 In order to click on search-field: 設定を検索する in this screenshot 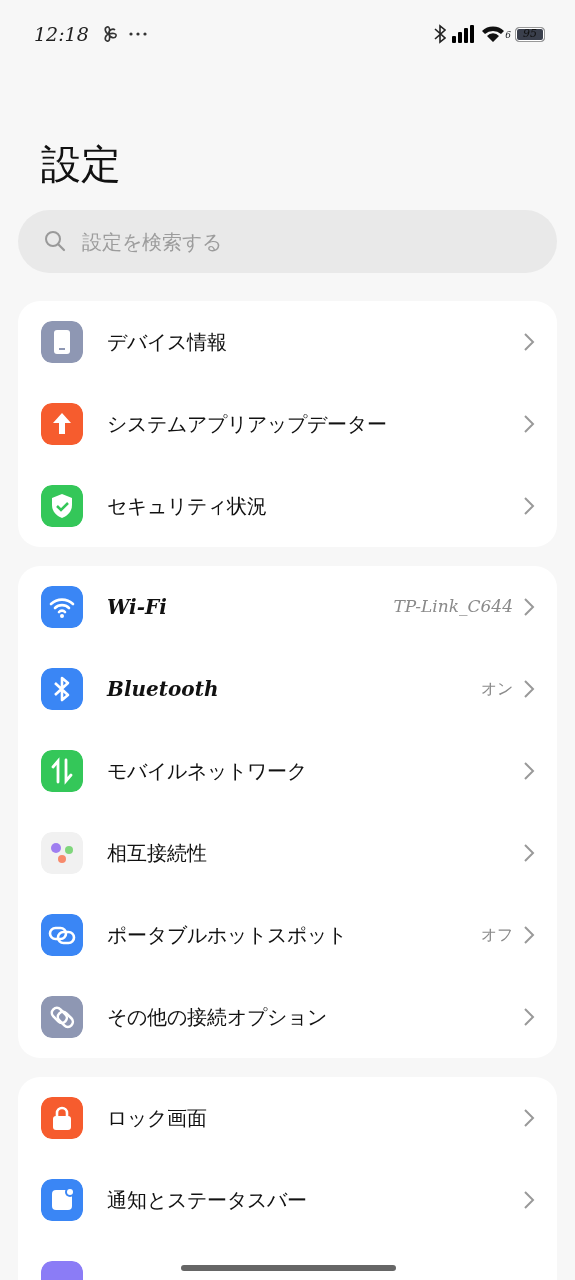, I will do `click(287, 241)`.